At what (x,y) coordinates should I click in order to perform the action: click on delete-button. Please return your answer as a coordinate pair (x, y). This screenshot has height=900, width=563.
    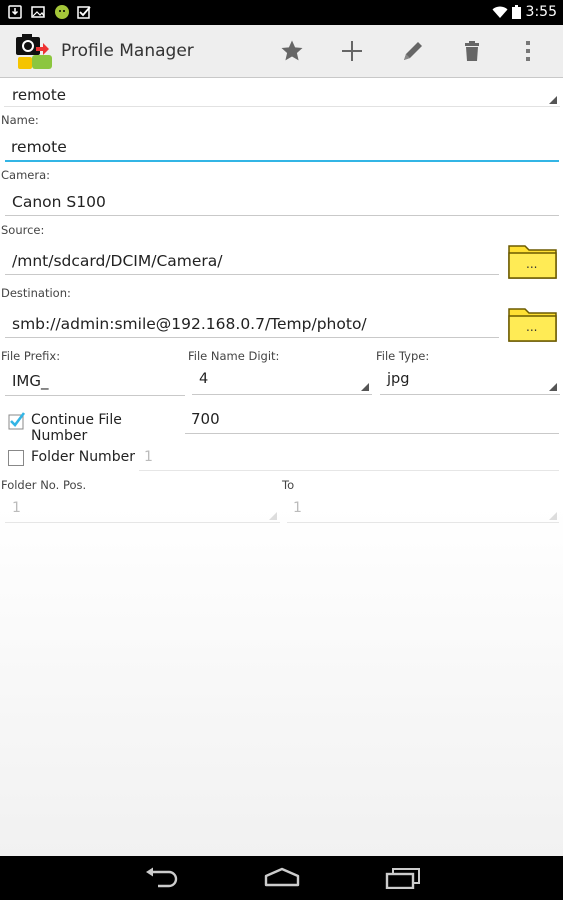
    Looking at the image, I should click on (472, 51).